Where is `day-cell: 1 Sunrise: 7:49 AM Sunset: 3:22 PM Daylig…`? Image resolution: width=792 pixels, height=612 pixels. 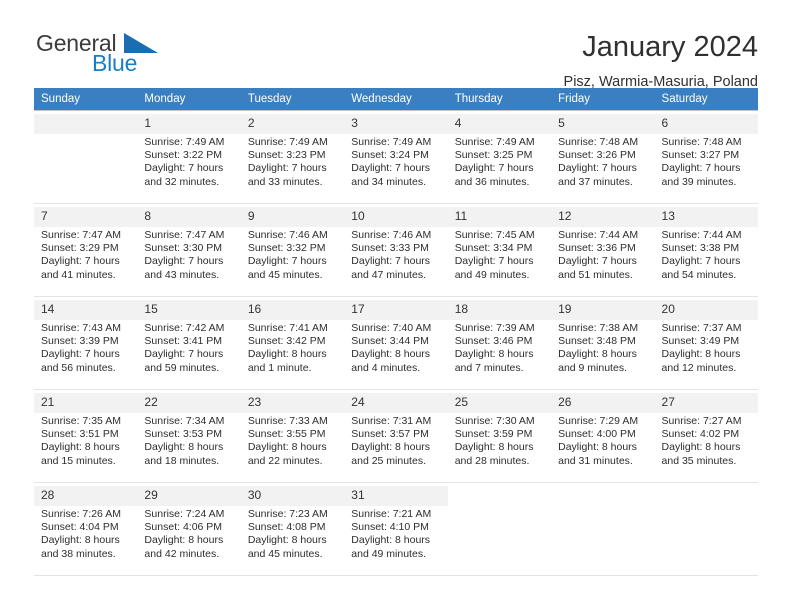
day-cell: 1 Sunrise: 7:49 AM Sunset: 3:22 PM Daylig… is located at coordinates (189, 157).